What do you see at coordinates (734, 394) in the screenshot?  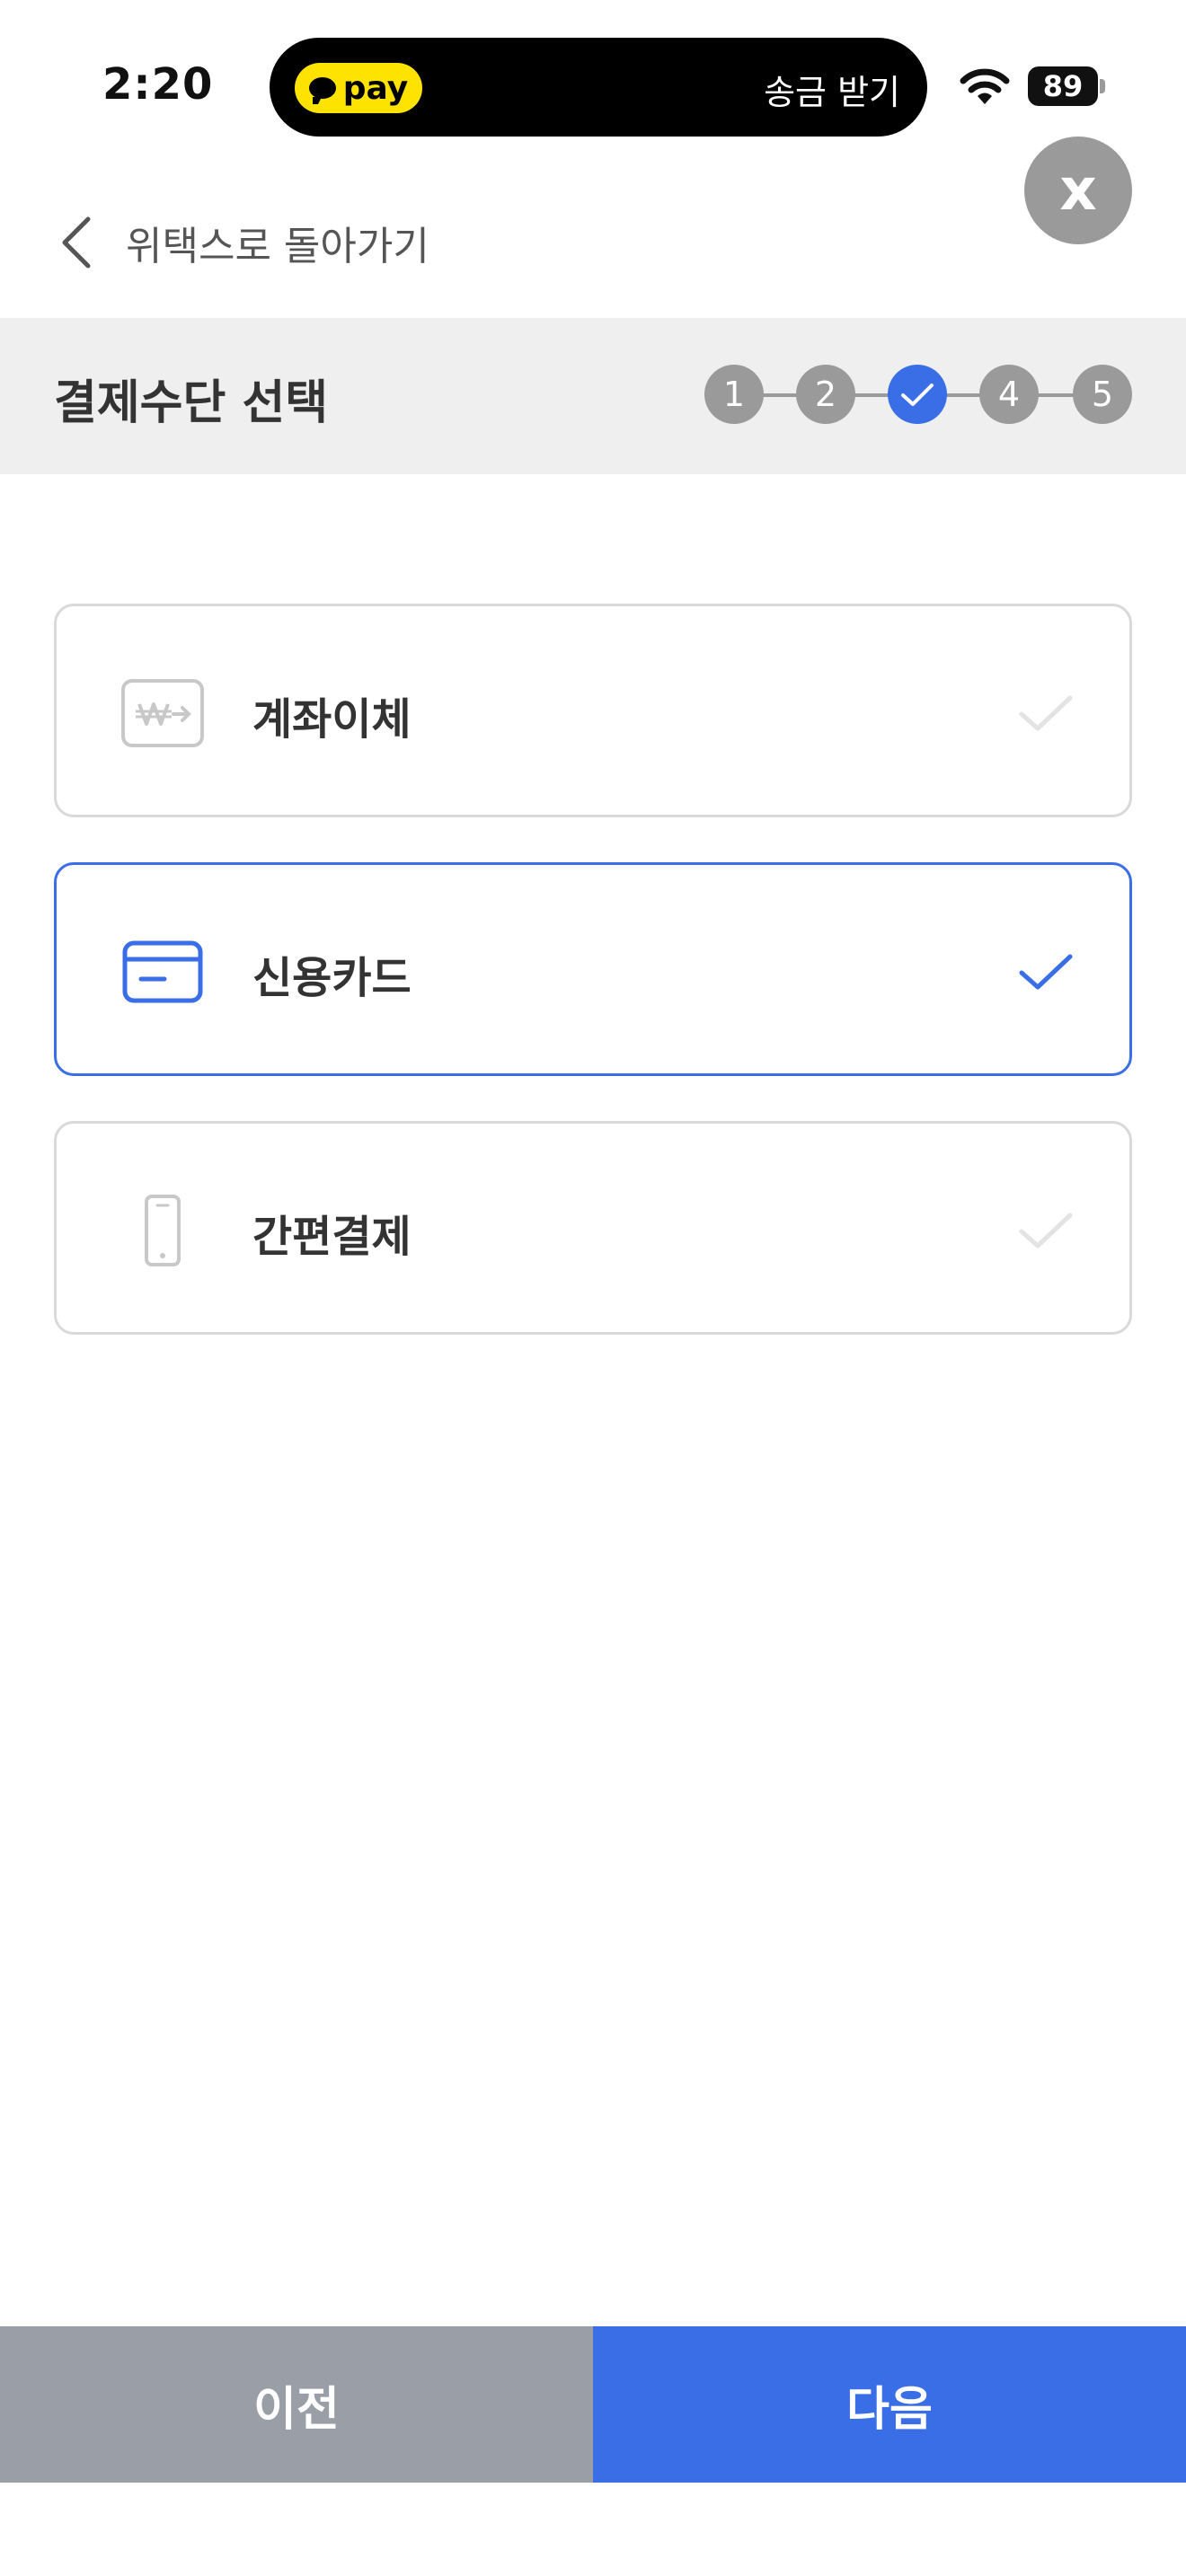 I see `step-1: 1` at bounding box center [734, 394].